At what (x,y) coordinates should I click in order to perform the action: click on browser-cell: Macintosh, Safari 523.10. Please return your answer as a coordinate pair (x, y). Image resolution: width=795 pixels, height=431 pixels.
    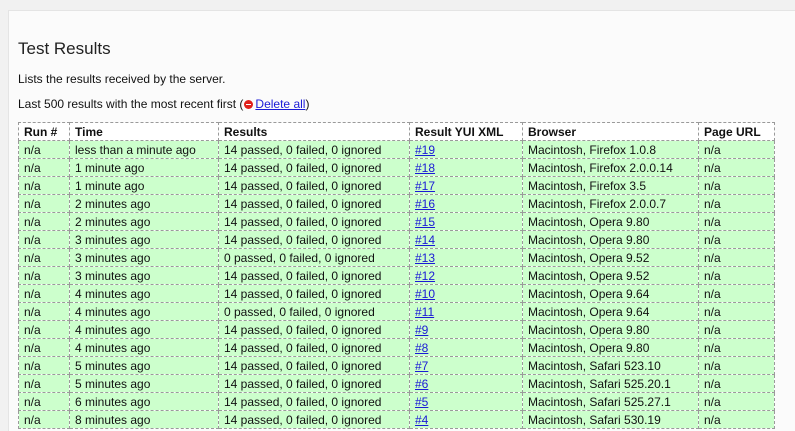
    Looking at the image, I should click on (610, 365).